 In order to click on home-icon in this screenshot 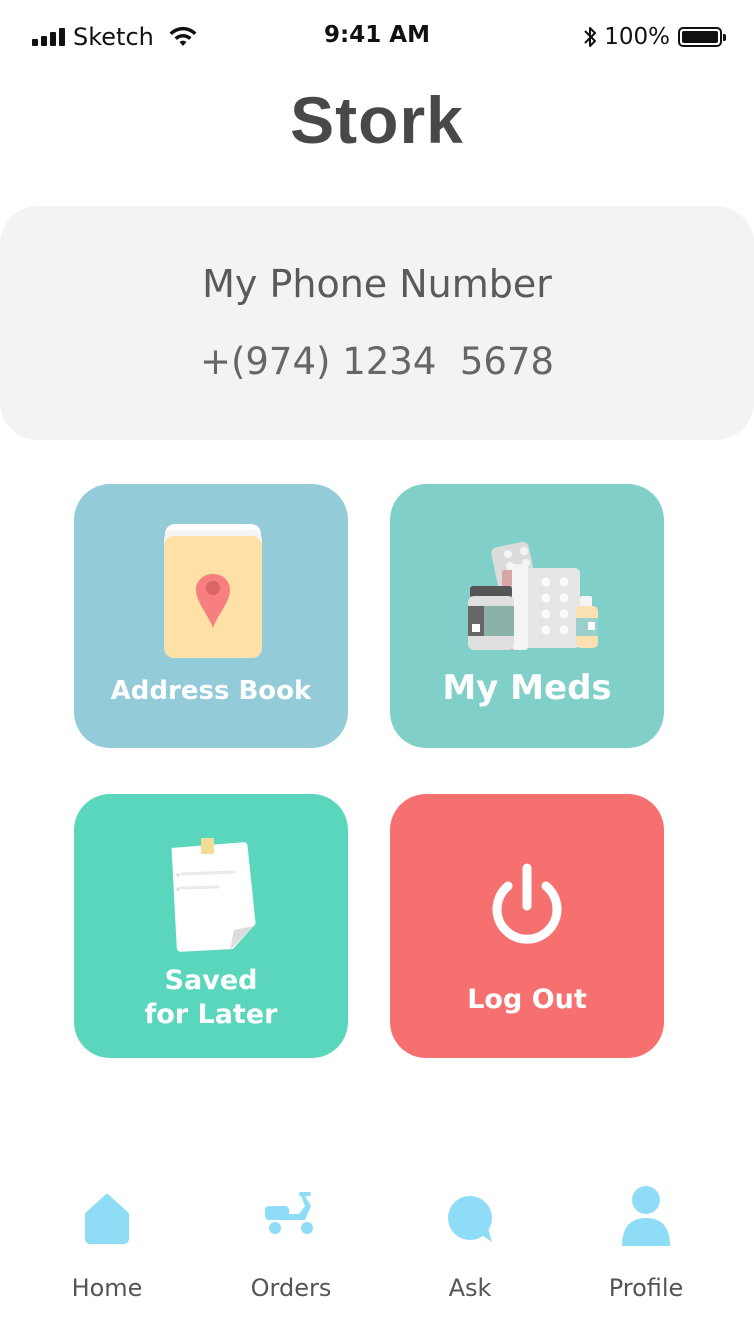, I will do `click(107, 1219)`.